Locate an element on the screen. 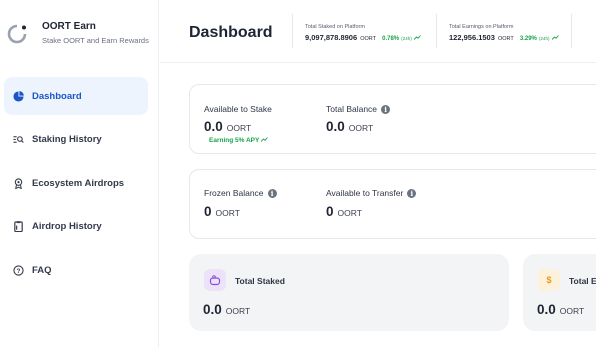  available-to-stake-label: Available to Stake is located at coordinates (238, 109).